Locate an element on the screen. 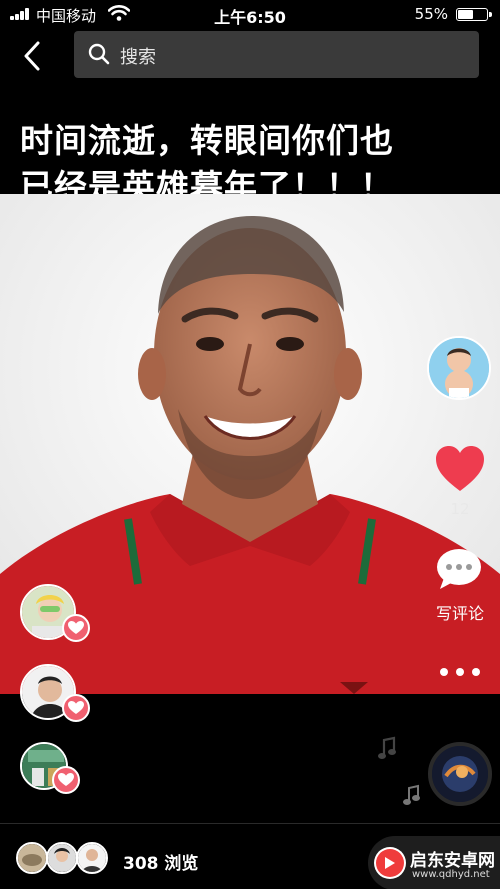  music-cover-image is located at coordinates (460, 774).